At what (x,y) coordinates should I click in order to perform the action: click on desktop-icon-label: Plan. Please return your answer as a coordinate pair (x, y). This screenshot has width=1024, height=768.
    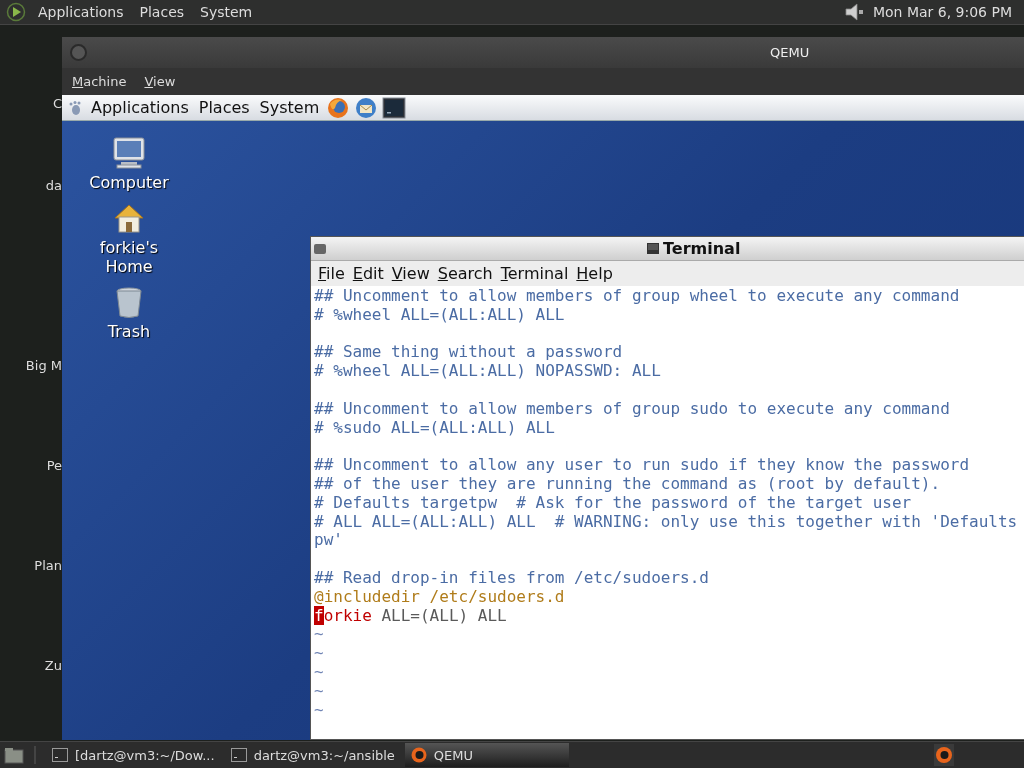
    Looking at the image, I should click on (48, 565).